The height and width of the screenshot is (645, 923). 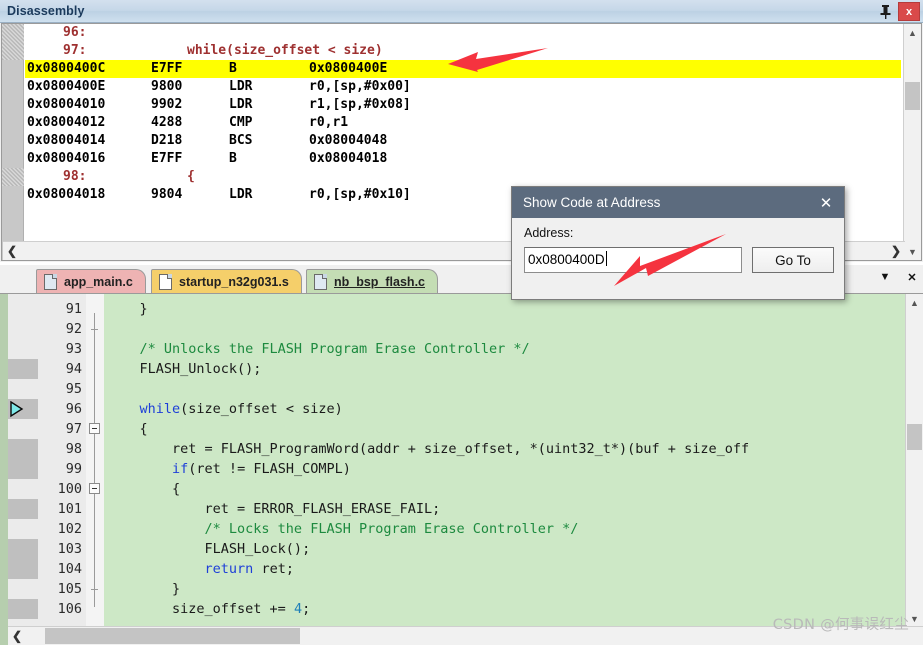 I want to click on disassembly-vertical-scrollbar: ▲ ▼, so click(x=912, y=142).